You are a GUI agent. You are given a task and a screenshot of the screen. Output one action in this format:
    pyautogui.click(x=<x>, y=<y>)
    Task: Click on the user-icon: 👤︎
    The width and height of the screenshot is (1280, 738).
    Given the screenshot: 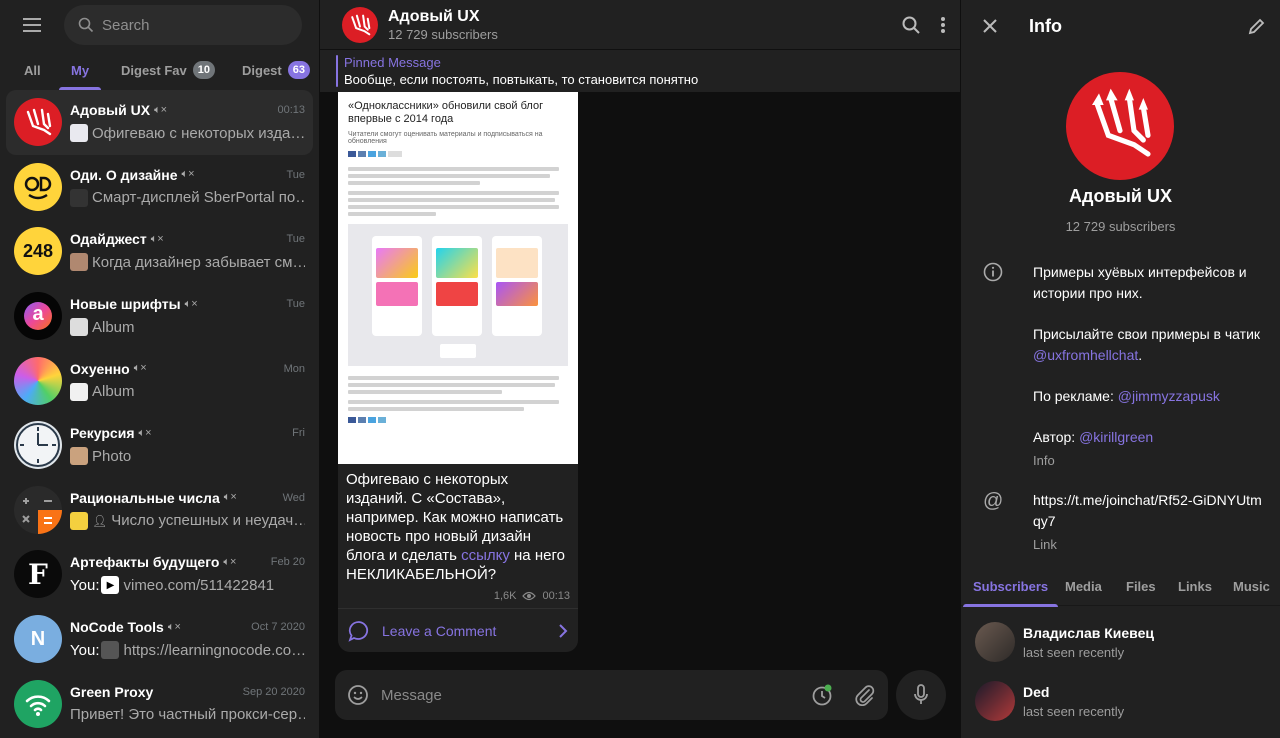 What is the action you would take?
    pyautogui.click(x=100, y=520)
    